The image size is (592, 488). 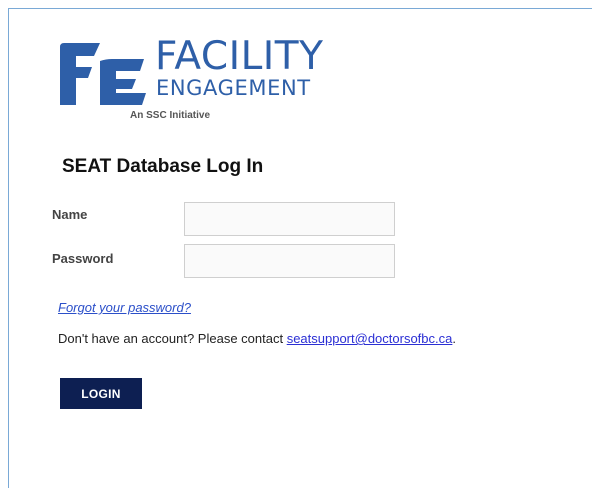 I want to click on logo-tagline: An SSC Initiative, so click(x=170, y=115).